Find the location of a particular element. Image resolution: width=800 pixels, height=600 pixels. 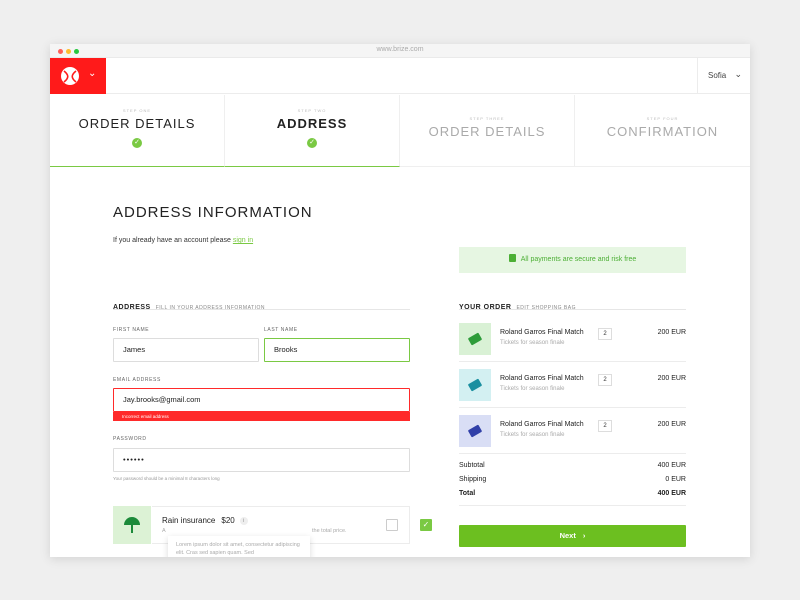

step-address: STEP TWO ADDRESS ✓ is located at coordinates (312, 131).